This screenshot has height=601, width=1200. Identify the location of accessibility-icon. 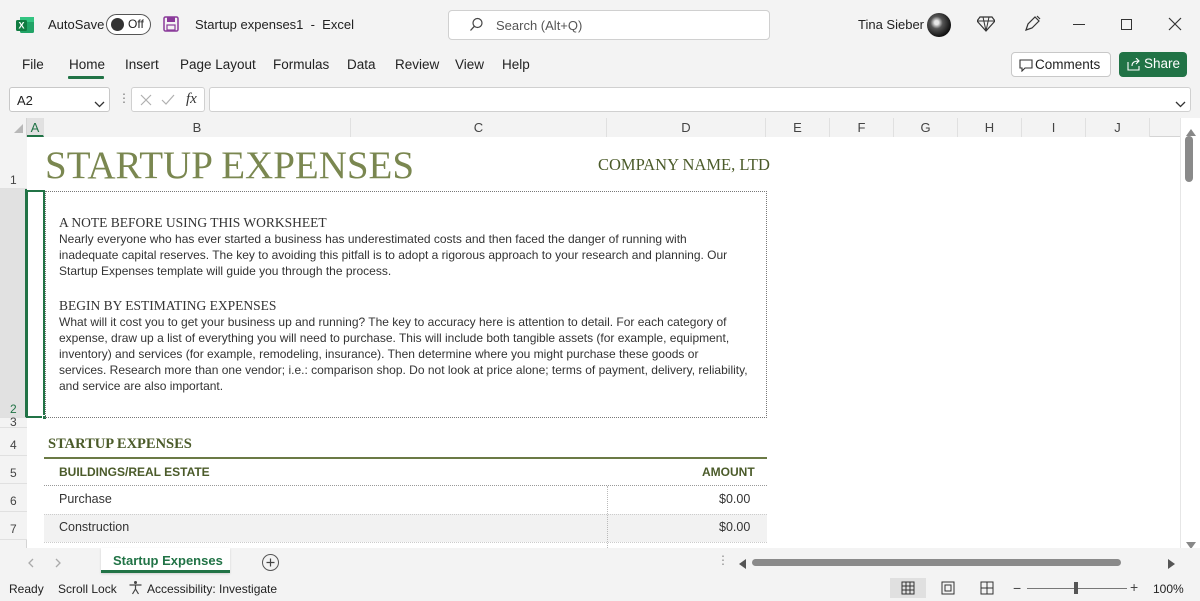
(135, 589).